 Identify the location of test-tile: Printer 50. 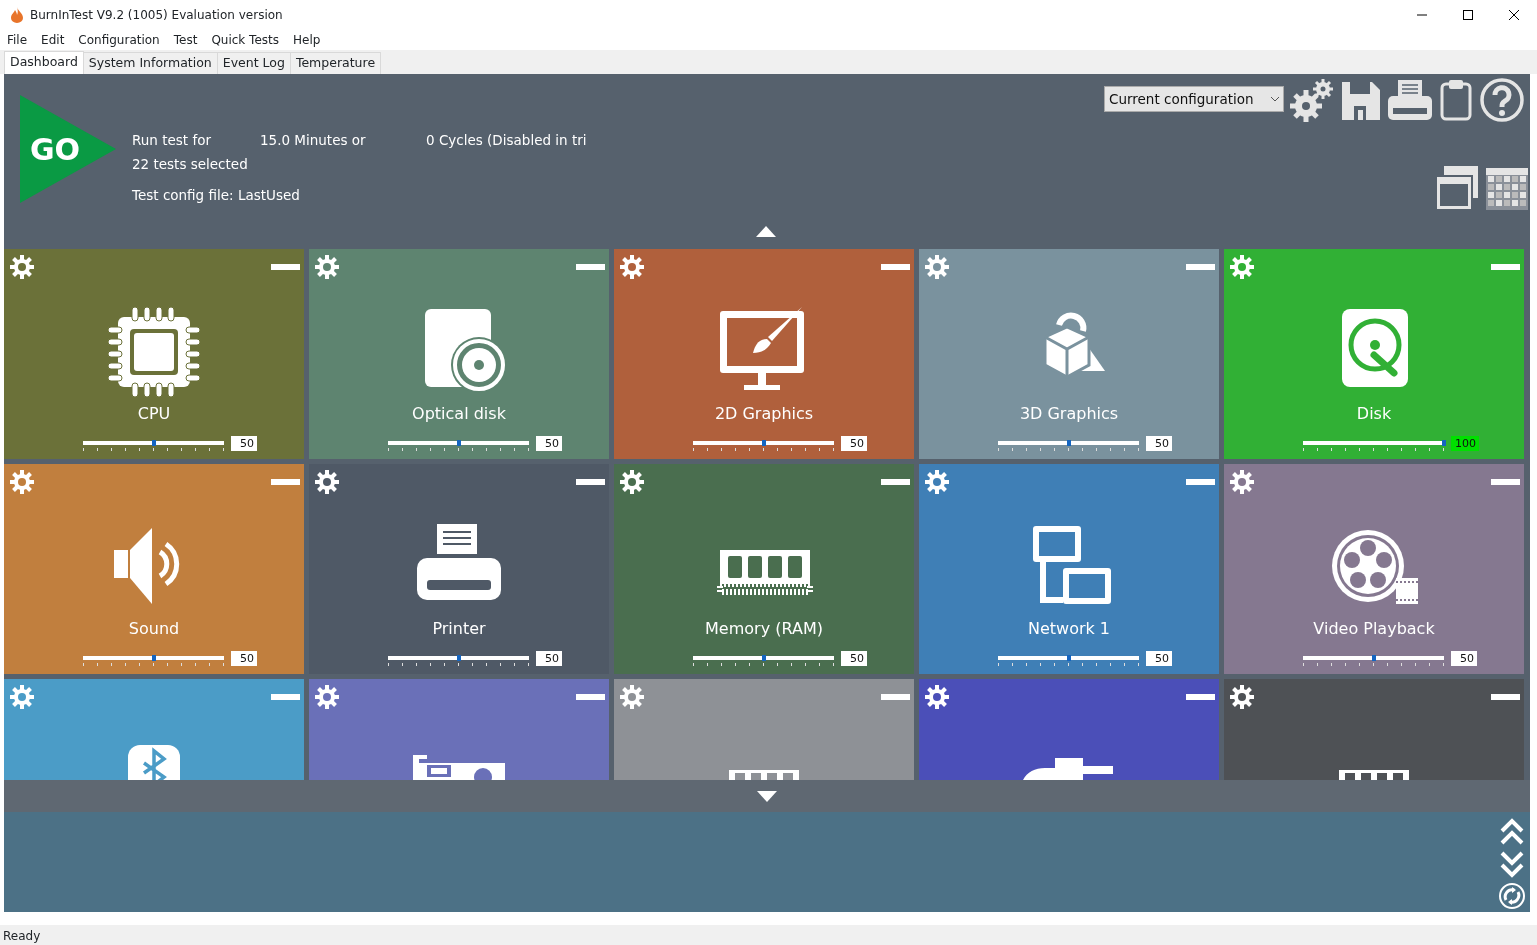
(459, 569).